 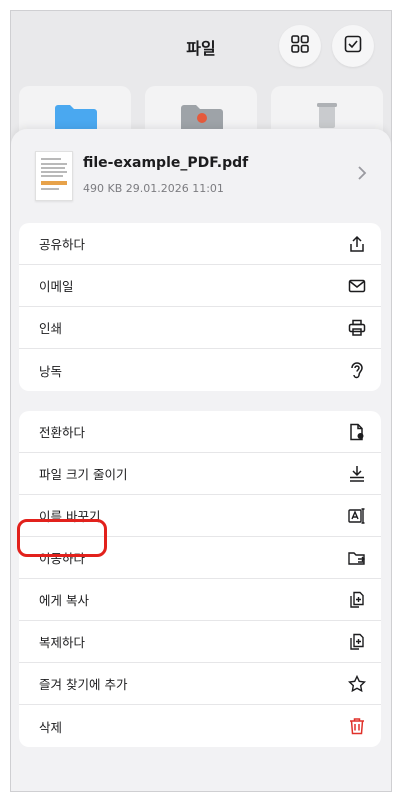 I want to click on grid-icon, so click(x=300, y=46).